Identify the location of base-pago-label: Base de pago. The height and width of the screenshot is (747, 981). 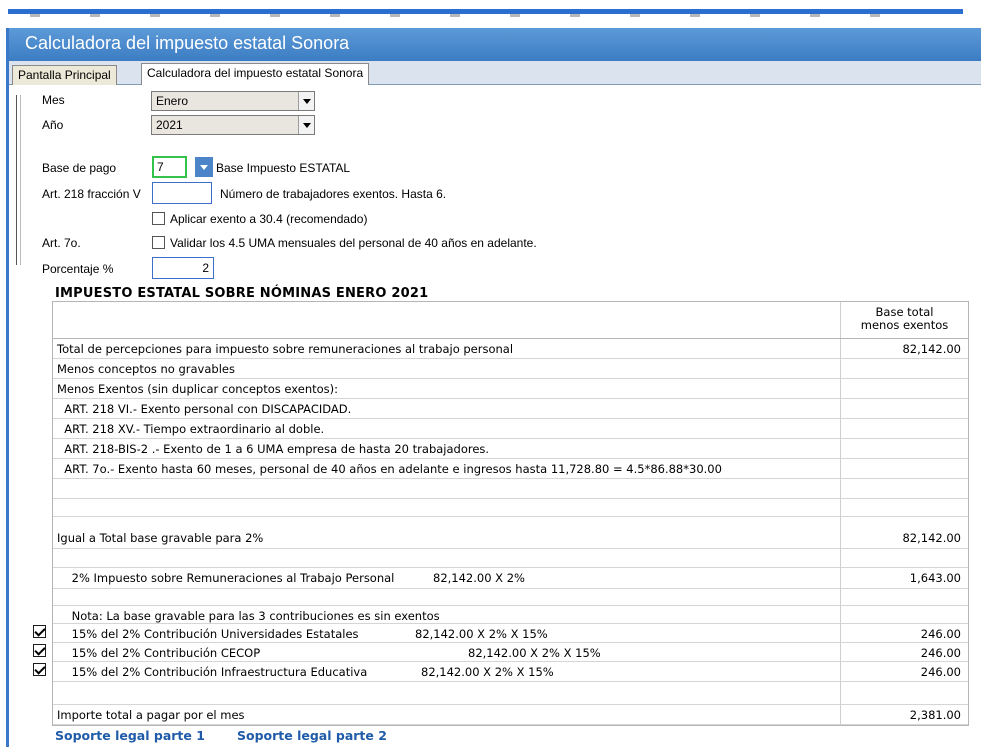
(79, 168).